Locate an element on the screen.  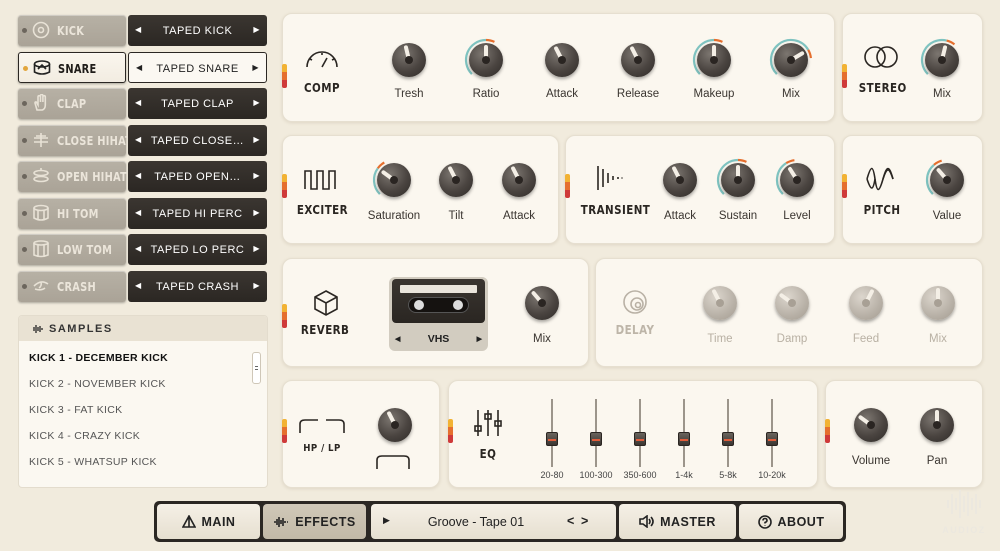
drum-name-button: CLOSE HIHAT is located at coordinates (75, 140).